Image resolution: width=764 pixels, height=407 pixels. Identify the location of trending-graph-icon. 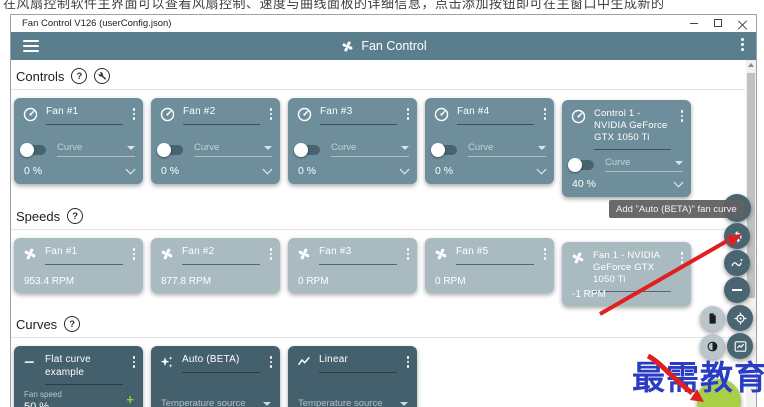
(736, 262).